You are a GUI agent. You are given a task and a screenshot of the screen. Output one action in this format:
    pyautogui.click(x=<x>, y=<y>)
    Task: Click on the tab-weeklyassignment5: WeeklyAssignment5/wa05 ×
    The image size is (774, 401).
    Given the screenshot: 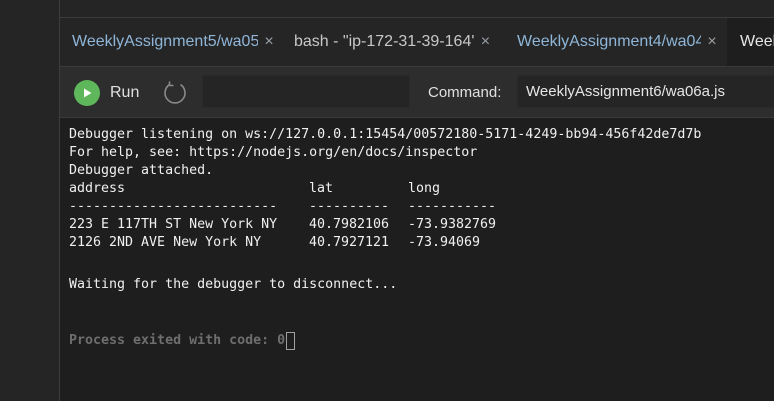 What is the action you would take?
    pyautogui.click(x=174, y=42)
    